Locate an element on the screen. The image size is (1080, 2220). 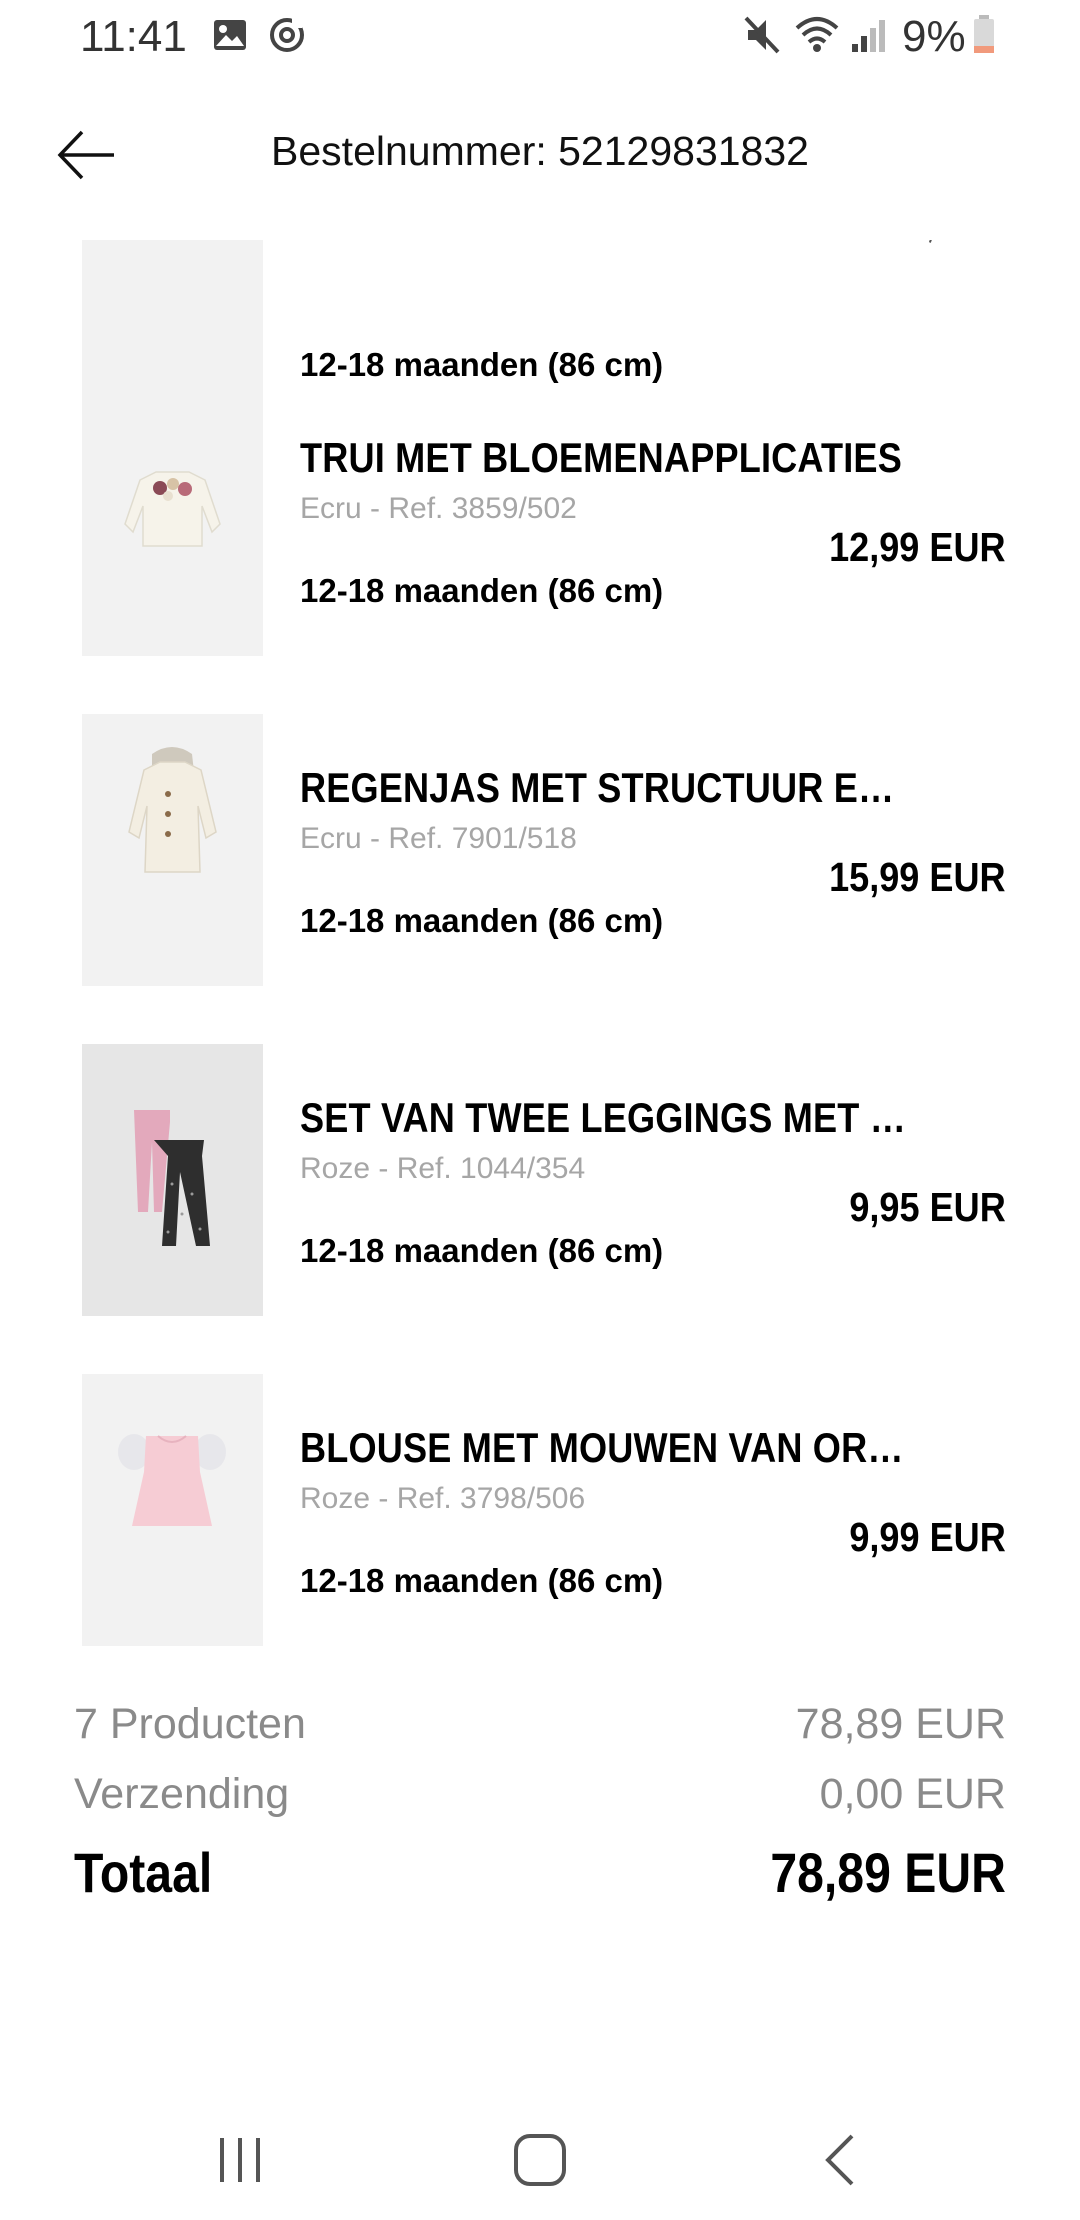
order-number-title: Bestelnummer: 52129831832 is located at coordinates (540, 151).